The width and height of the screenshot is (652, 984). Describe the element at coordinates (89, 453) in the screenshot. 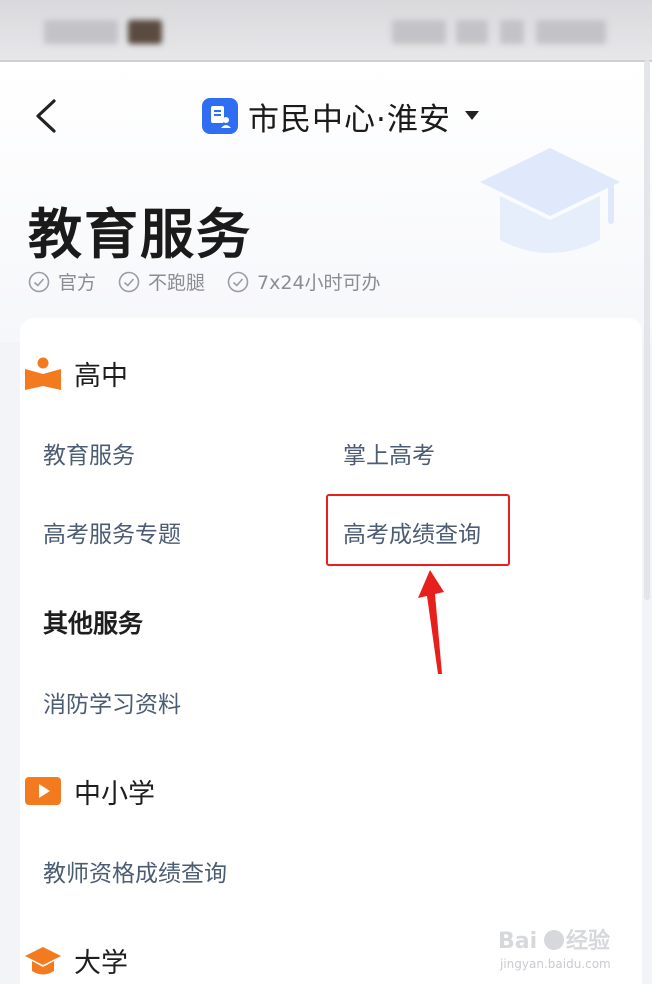

I see `link-education-service: 教育服务` at that location.